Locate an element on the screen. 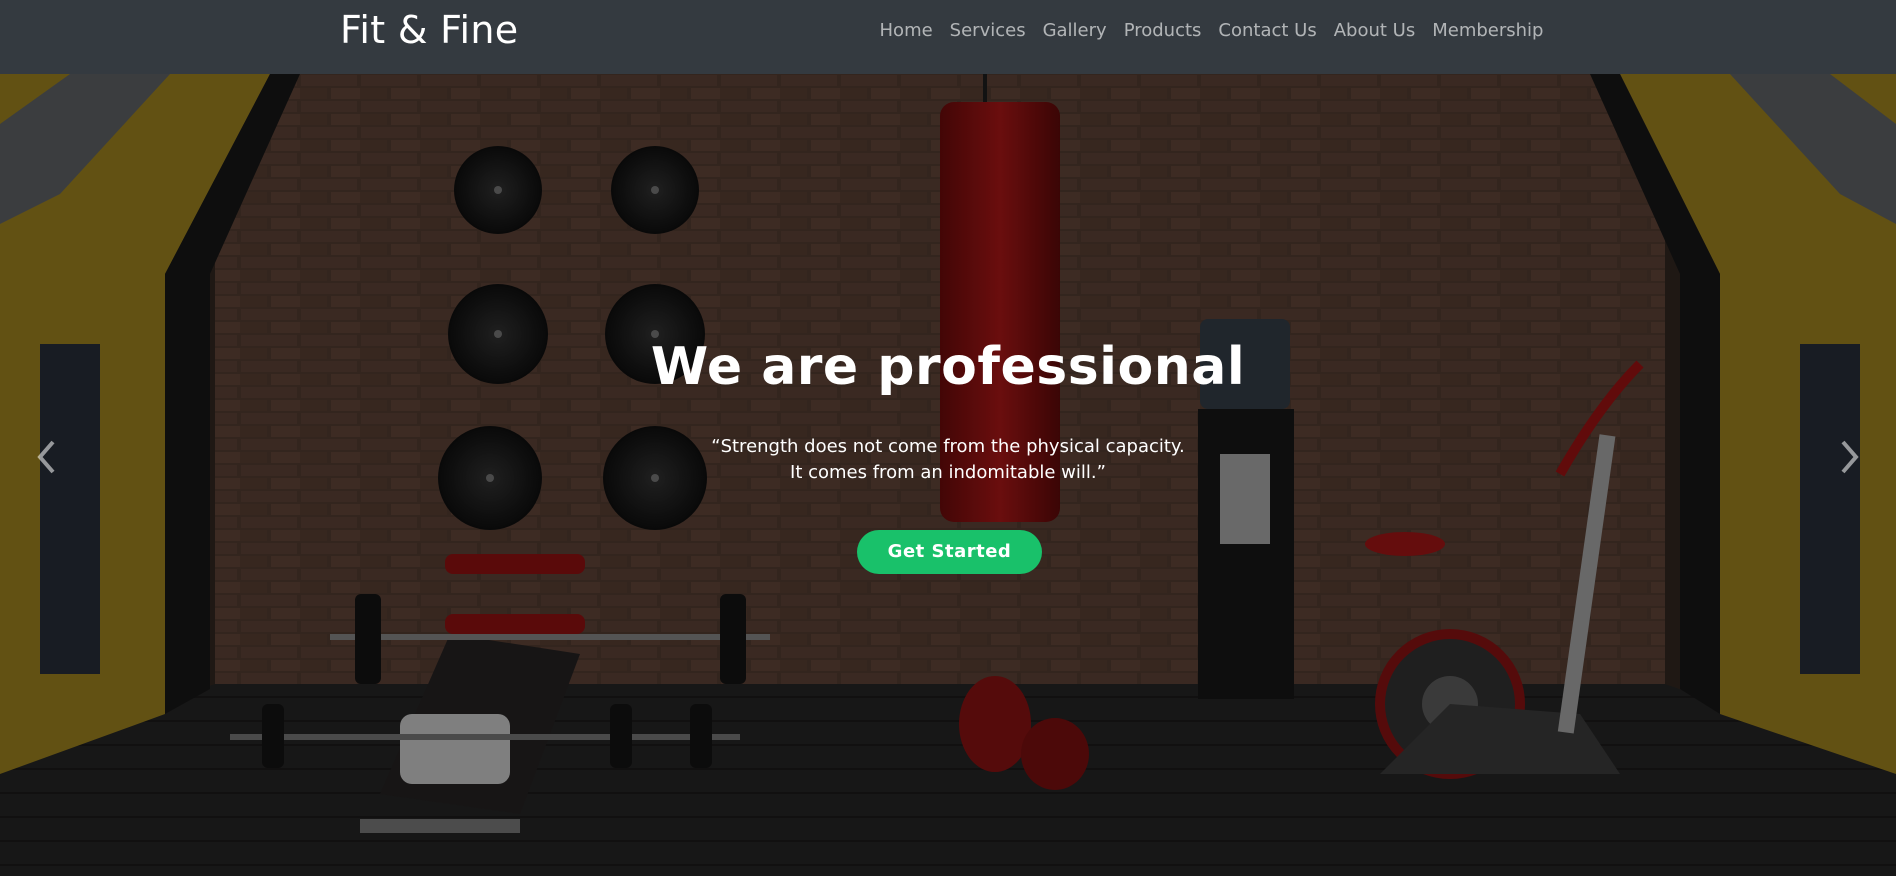 This screenshot has width=1896, height=876. nav-link-about-us: About Us is located at coordinates (1374, 30).